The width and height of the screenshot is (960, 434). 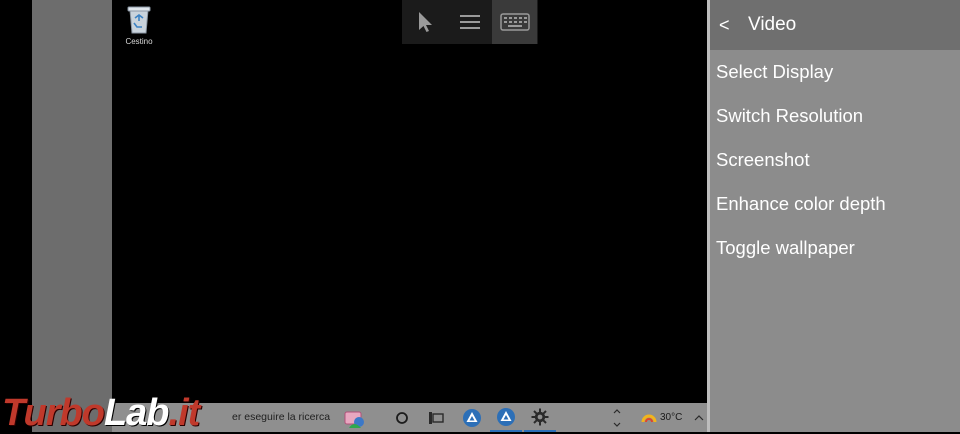 I want to click on taskbar-news-button, so click(x=354, y=417).